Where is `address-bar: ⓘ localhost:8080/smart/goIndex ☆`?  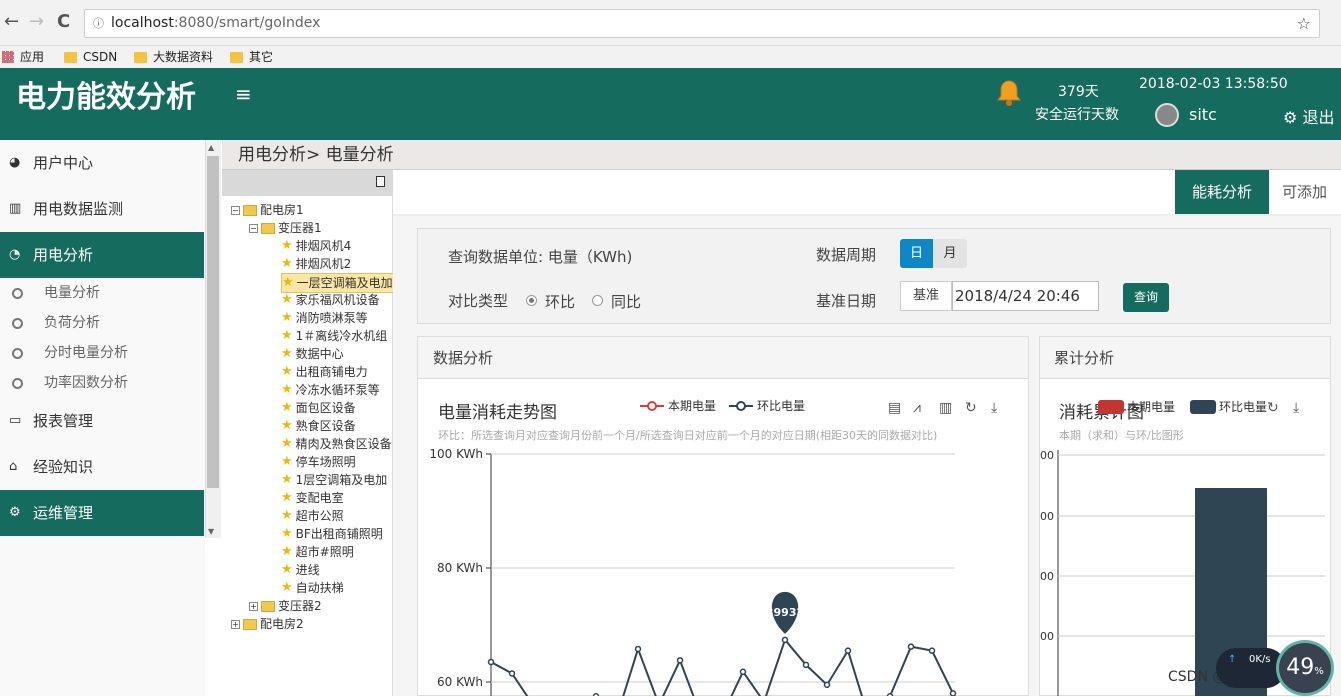 address-bar: ⓘ localhost:8080/smart/goIndex ☆ is located at coordinates (702, 23).